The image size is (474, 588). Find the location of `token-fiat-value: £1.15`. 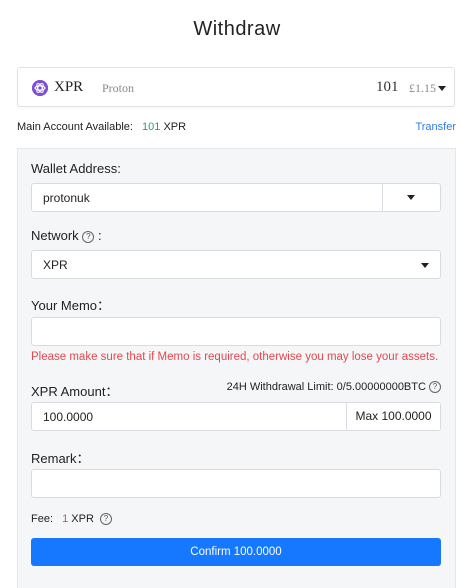

token-fiat-value: £1.15 is located at coordinates (422, 88).